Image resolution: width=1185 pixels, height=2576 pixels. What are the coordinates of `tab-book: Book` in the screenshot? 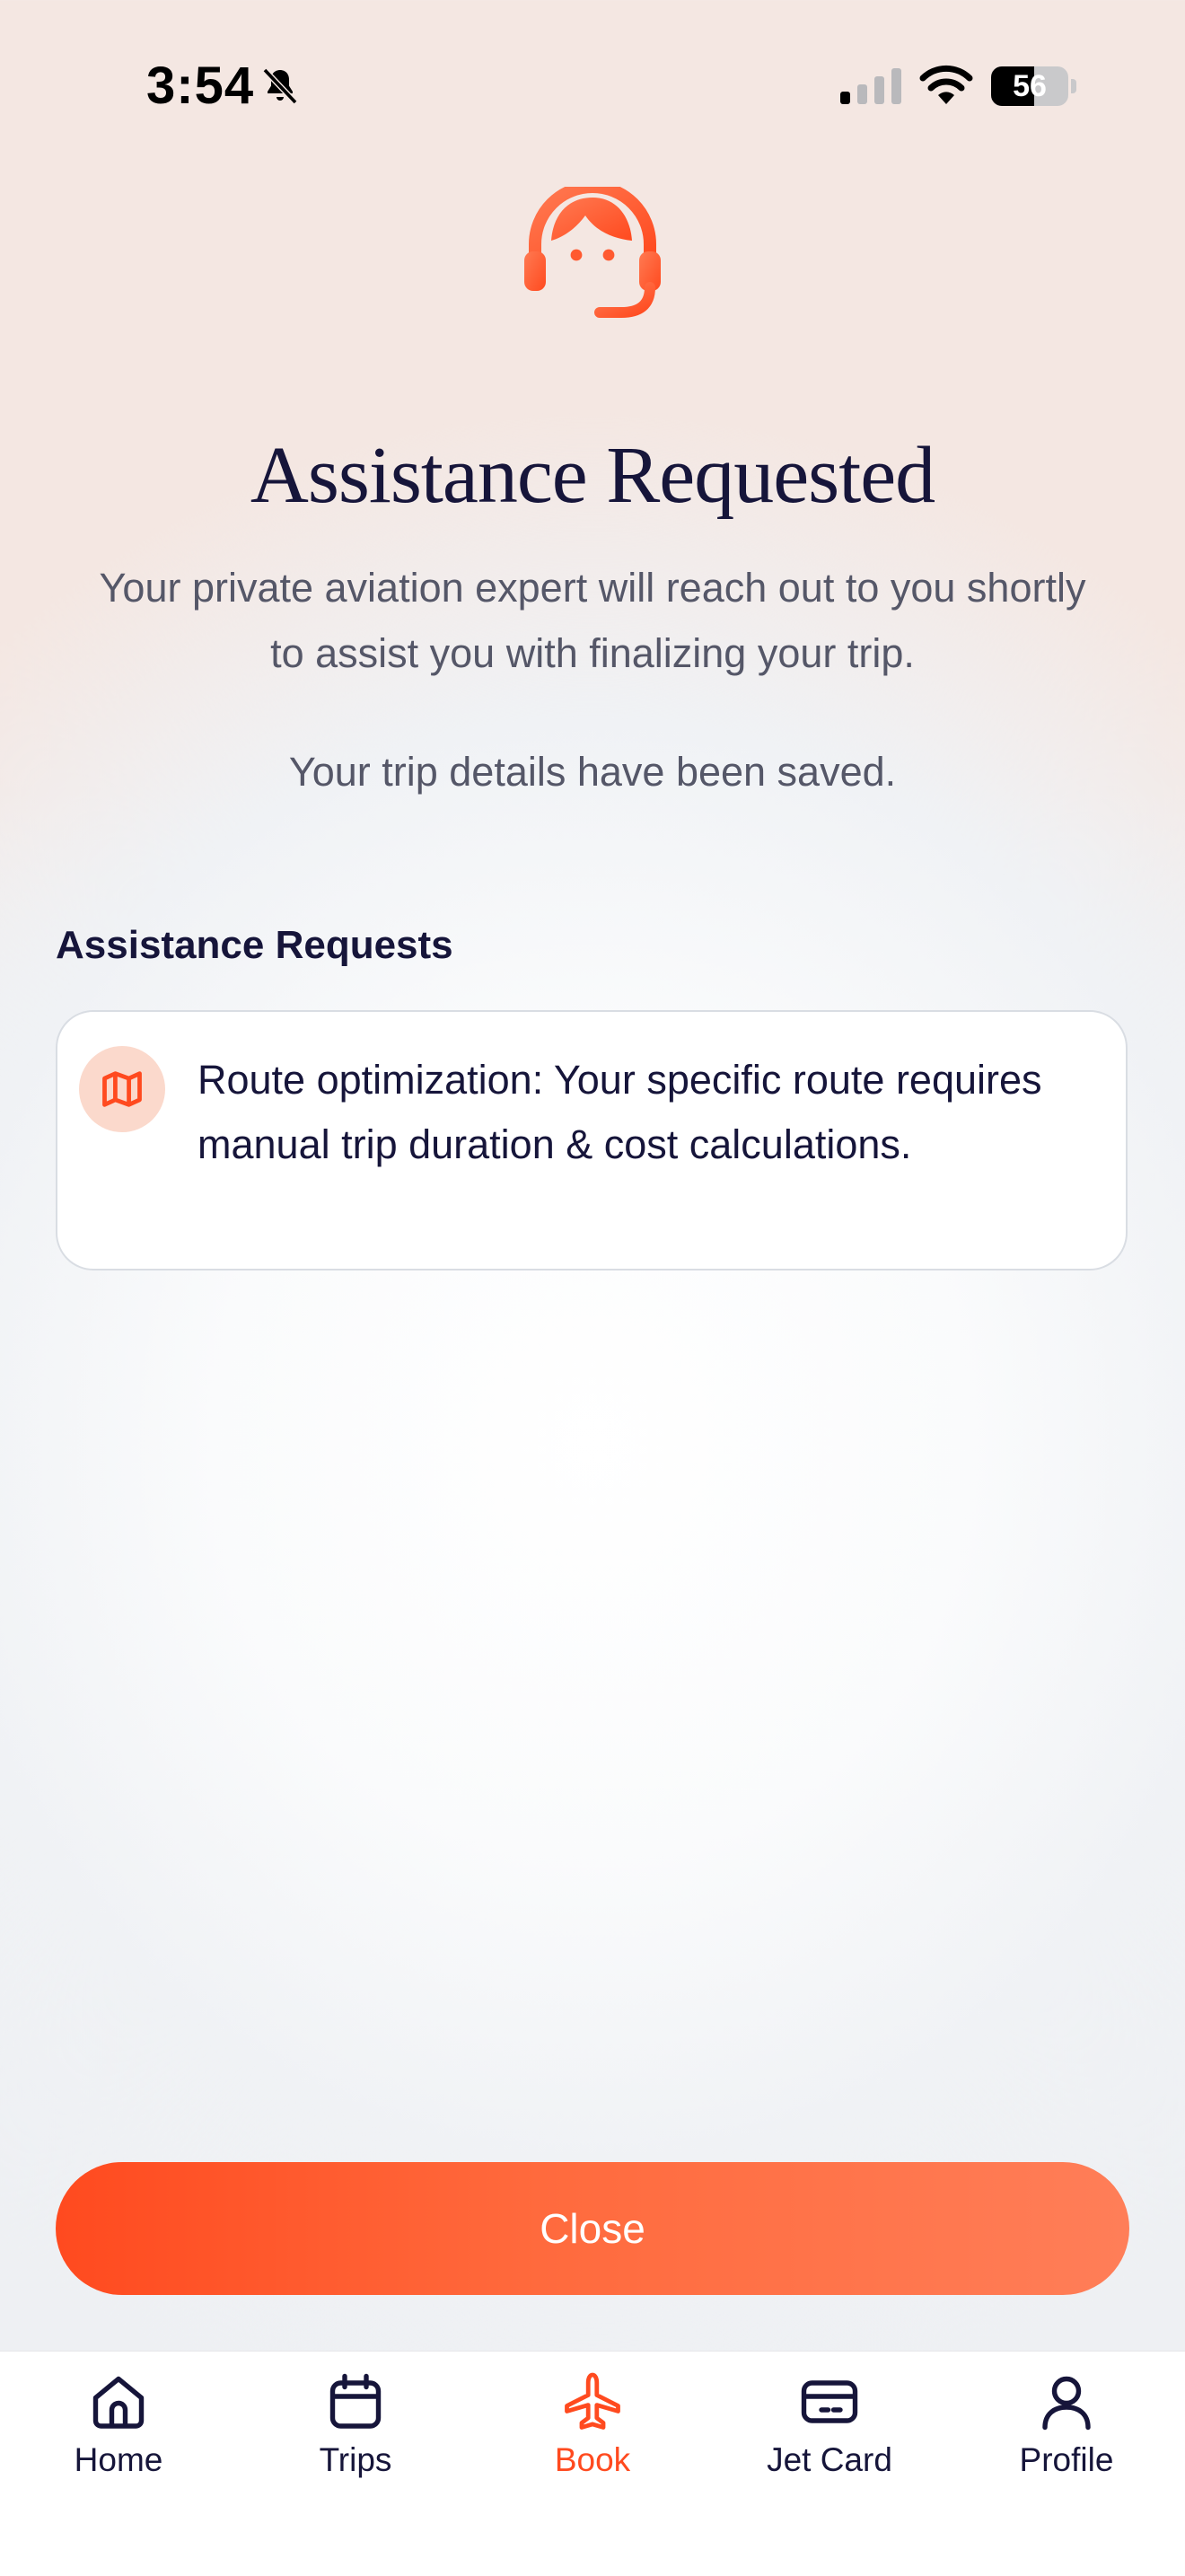 It's located at (592, 2441).